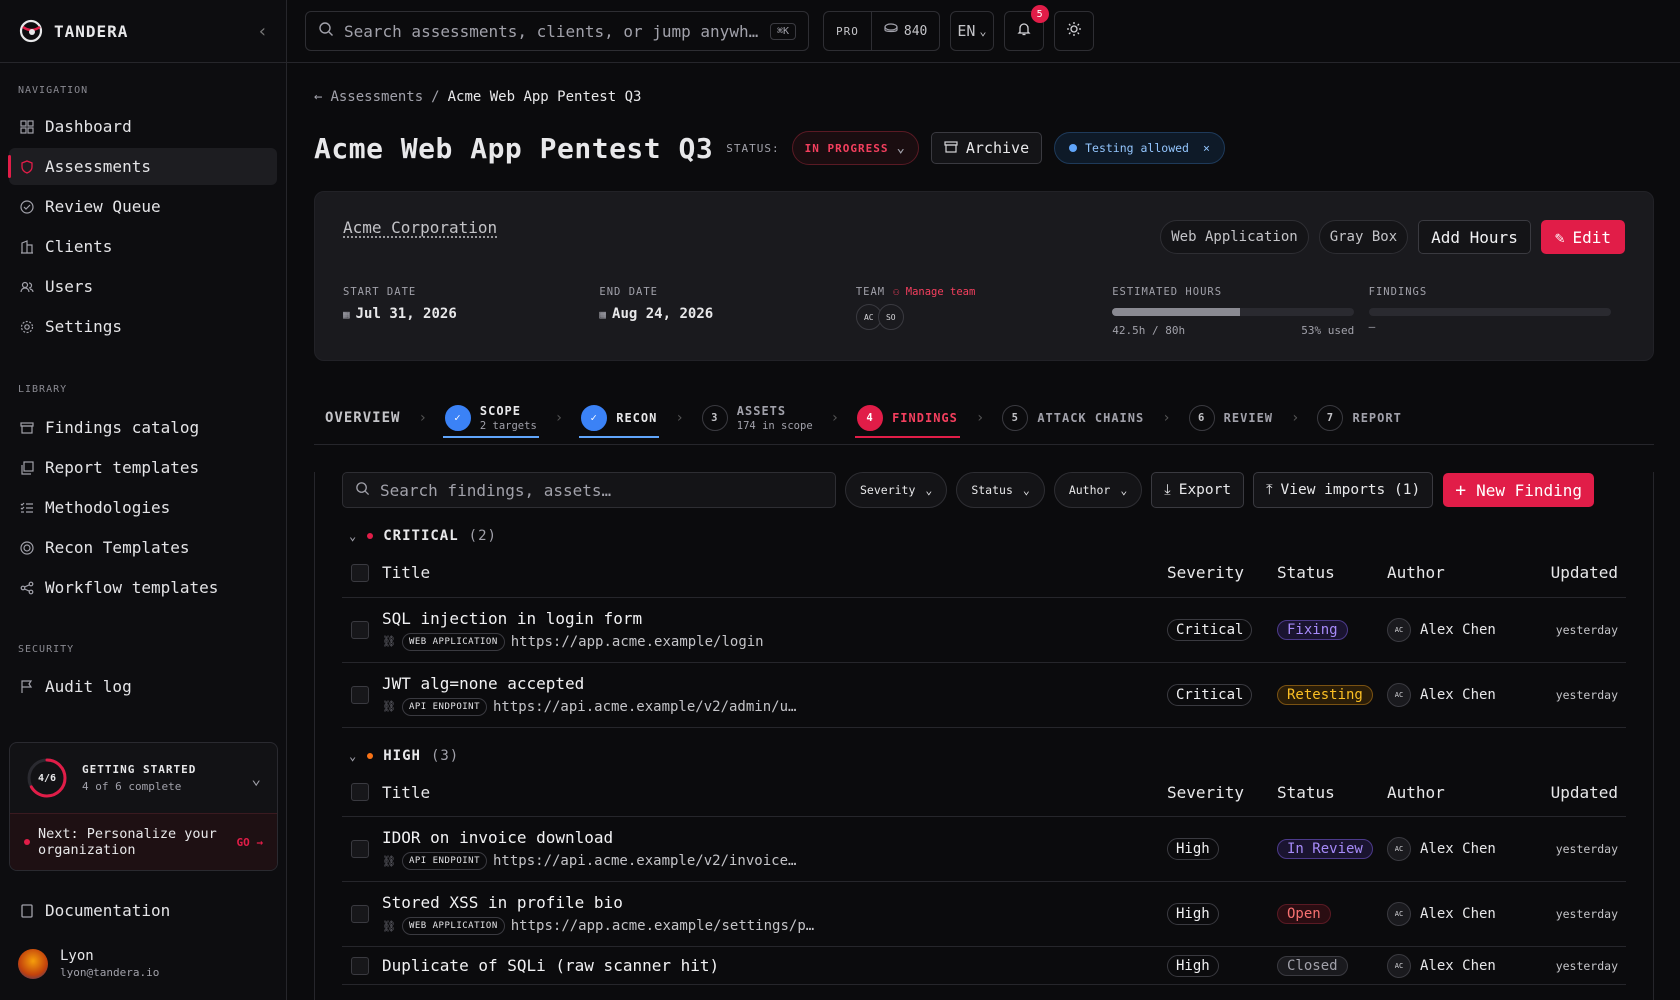 The width and height of the screenshot is (1680, 1000). I want to click on finding-title: IDOR on invoice download, so click(774, 837).